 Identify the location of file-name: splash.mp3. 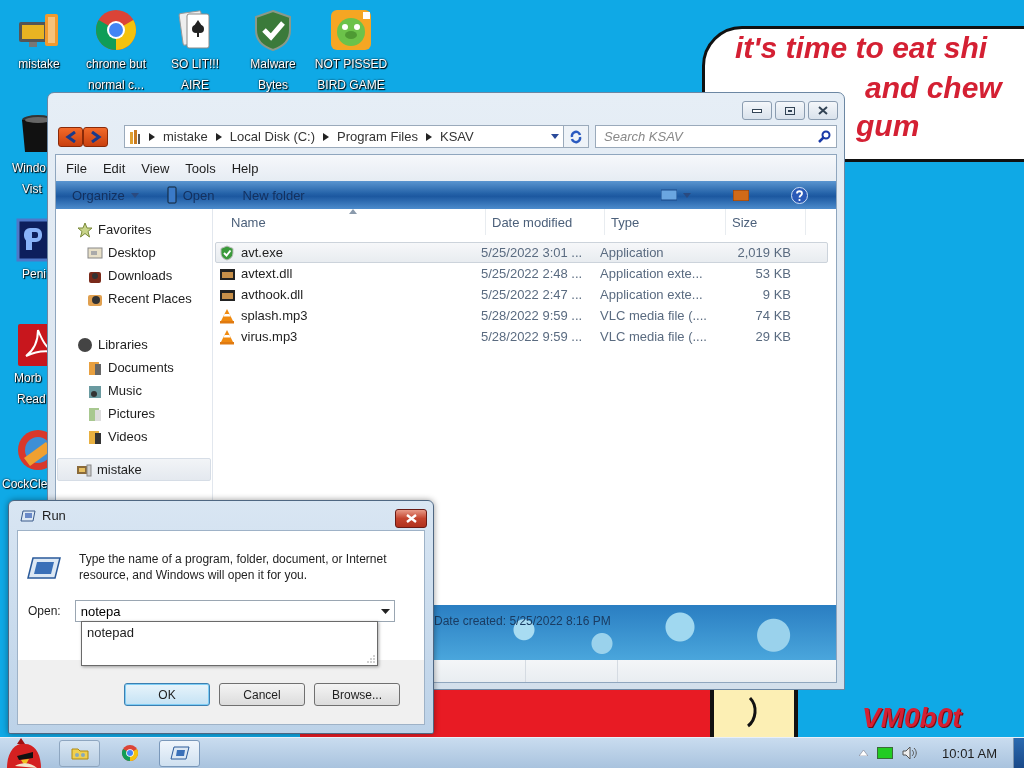
(274, 315).